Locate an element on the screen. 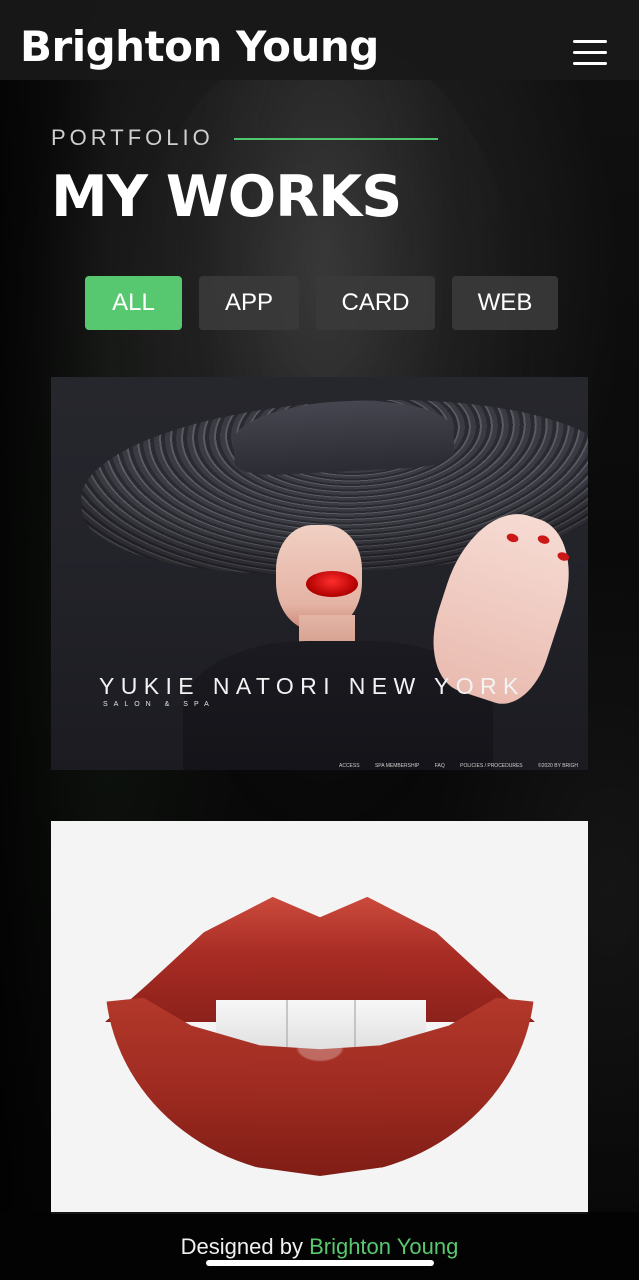 The width and height of the screenshot is (639, 1280). footer-credit: Designed by Brighton Young is located at coordinates (319, 1247).